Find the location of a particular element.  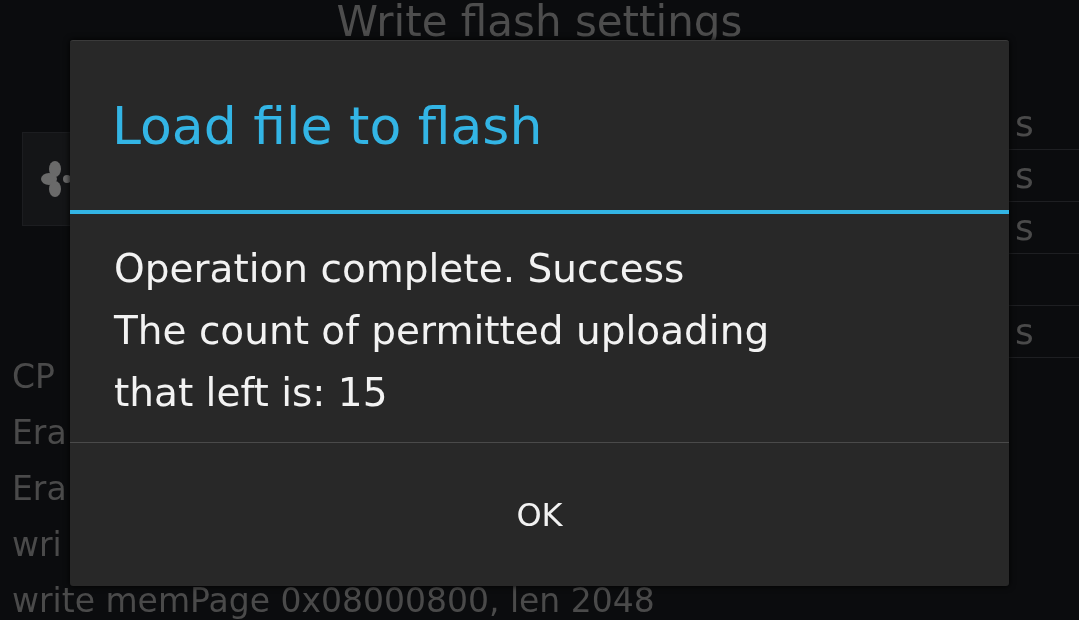

dialog-message: that left is: 15 is located at coordinates (251, 393).